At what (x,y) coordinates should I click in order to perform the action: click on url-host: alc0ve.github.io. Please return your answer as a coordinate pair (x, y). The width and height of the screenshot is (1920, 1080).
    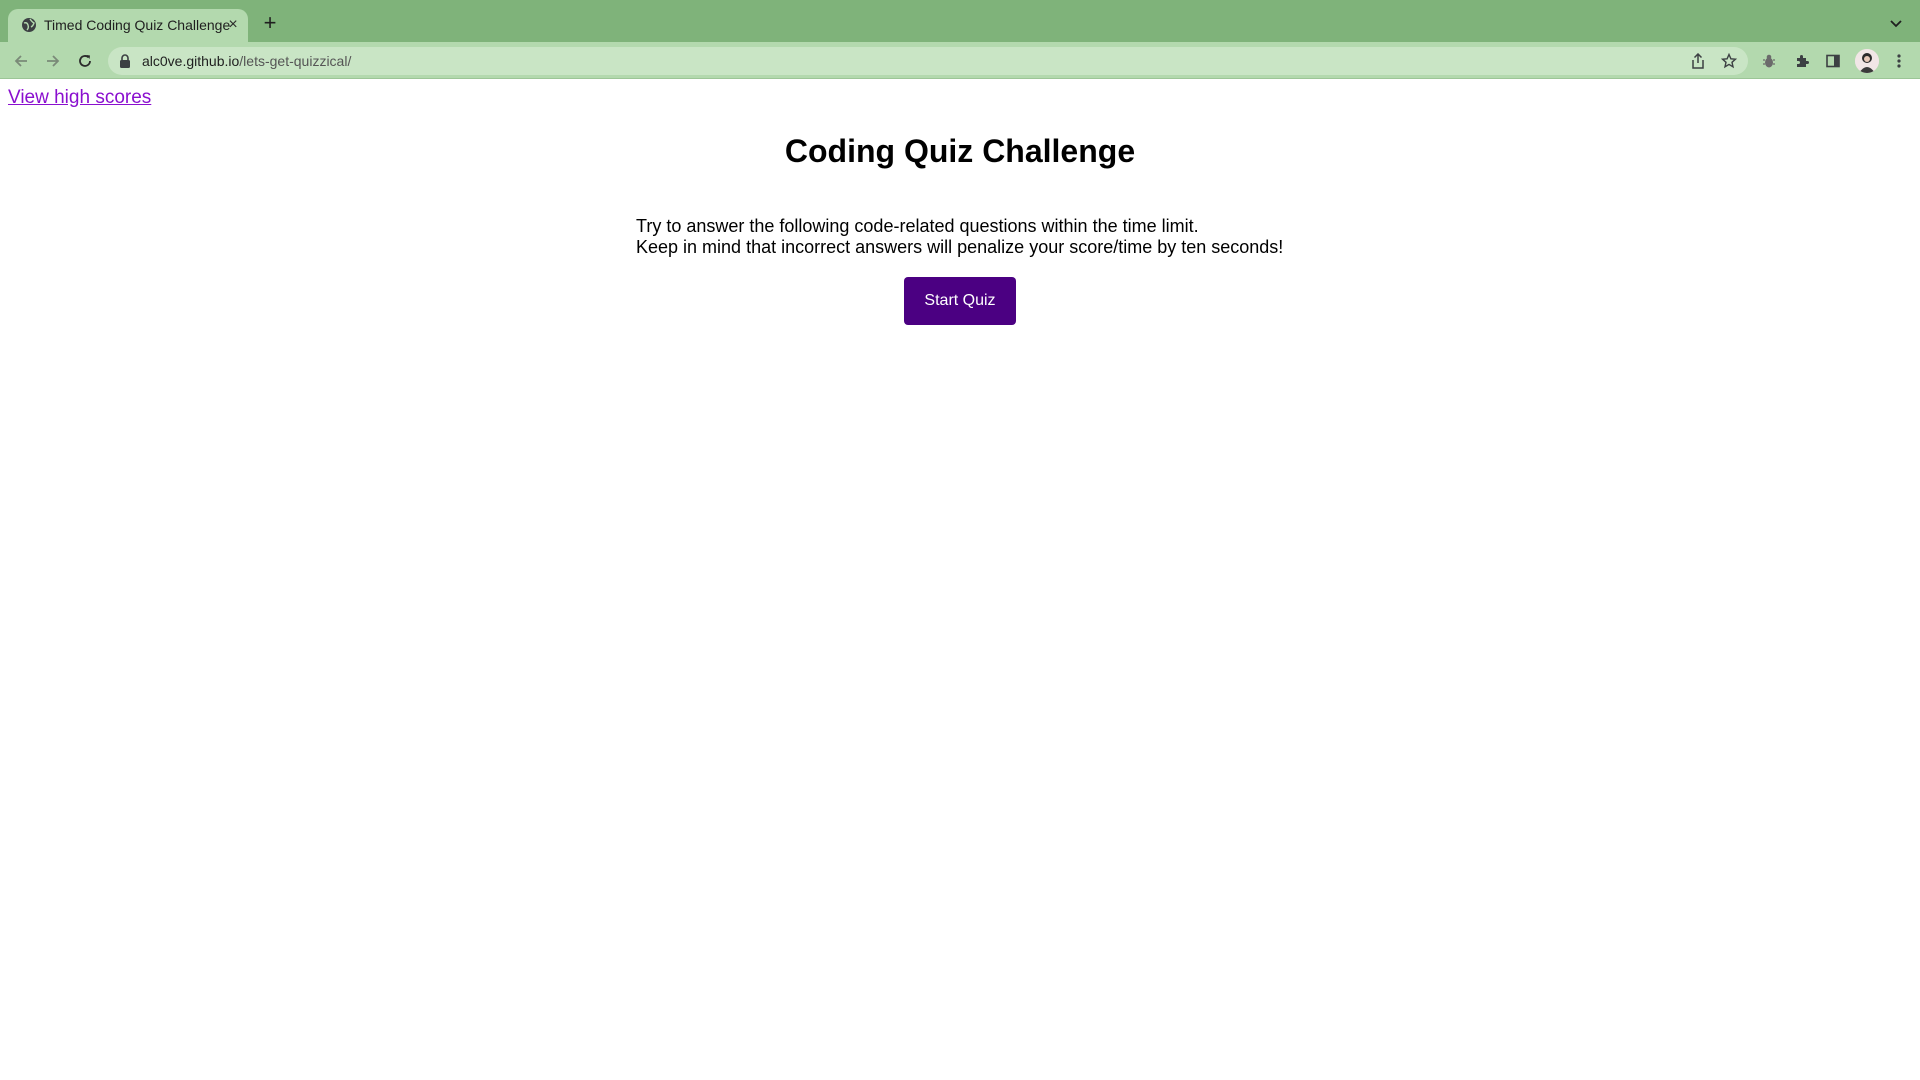
    Looking at the image, I should click on (191, 61).